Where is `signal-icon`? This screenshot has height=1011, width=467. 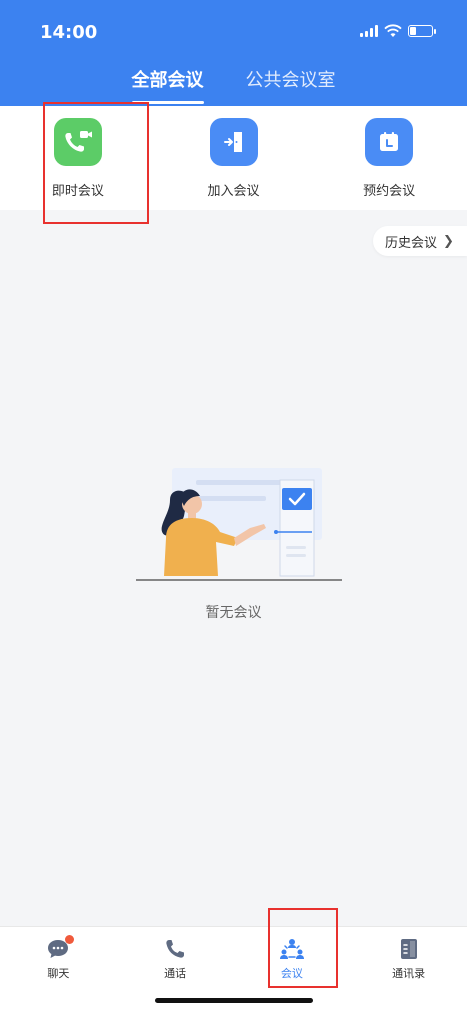
signal-icon is located at coordinates (369, 31).